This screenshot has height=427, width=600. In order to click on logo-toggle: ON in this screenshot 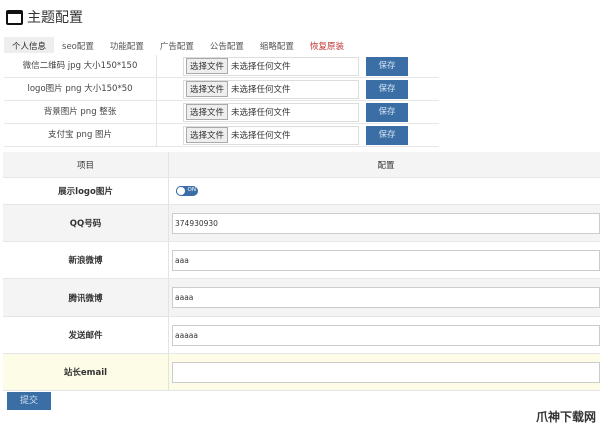, I will do `click(187, 191)`.